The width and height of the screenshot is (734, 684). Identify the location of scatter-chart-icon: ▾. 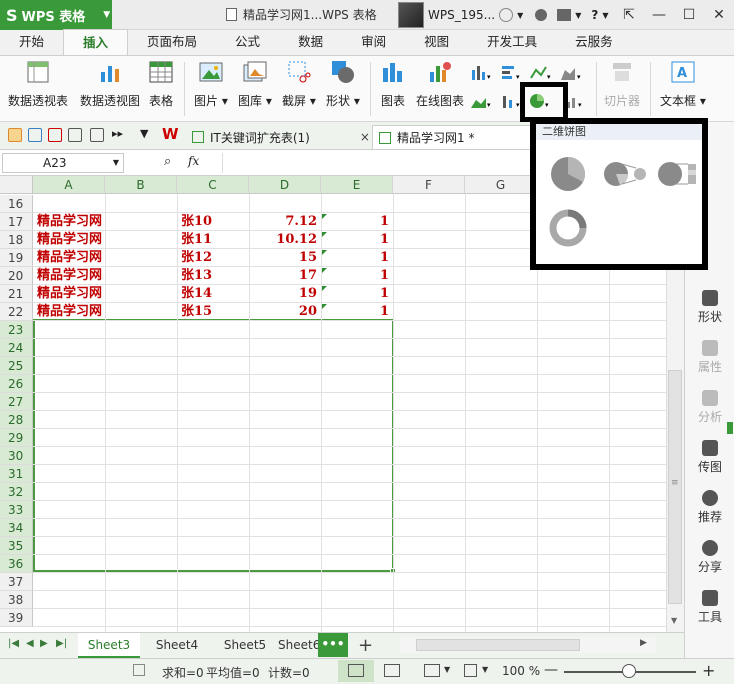
(481, 101).